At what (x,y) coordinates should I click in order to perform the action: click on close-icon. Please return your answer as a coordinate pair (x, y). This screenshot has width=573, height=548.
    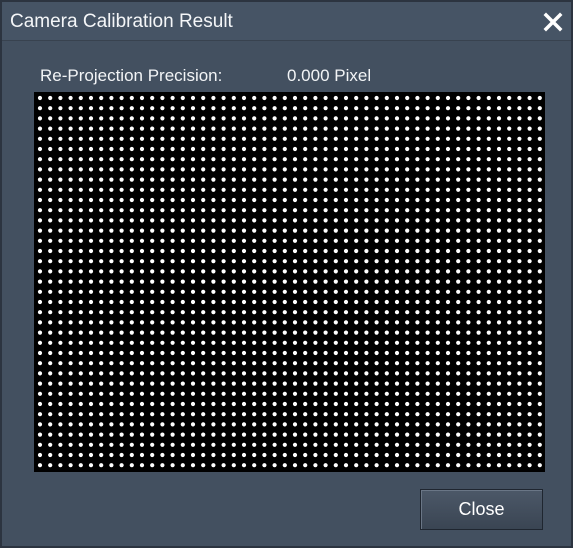
    Looking at the image, I should click on (553, 22).